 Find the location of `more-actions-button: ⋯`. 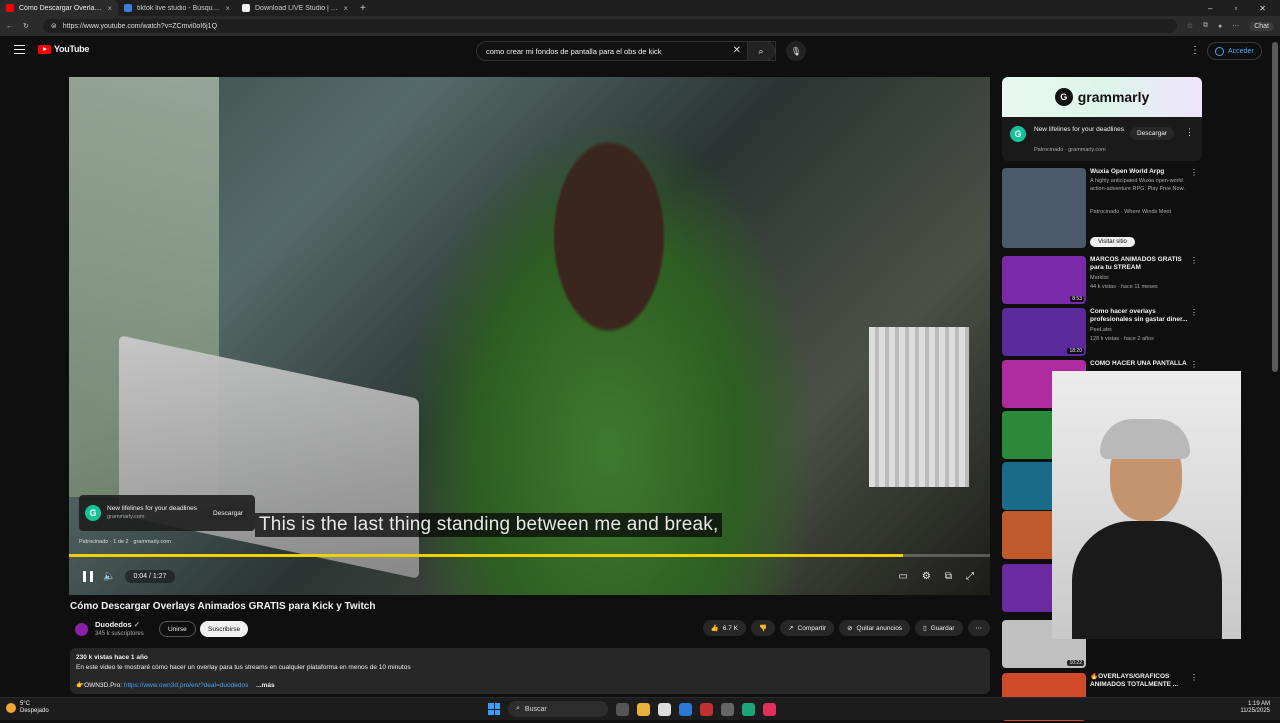

more-actions-button: ⋯ is located at coordinates (978, 628).